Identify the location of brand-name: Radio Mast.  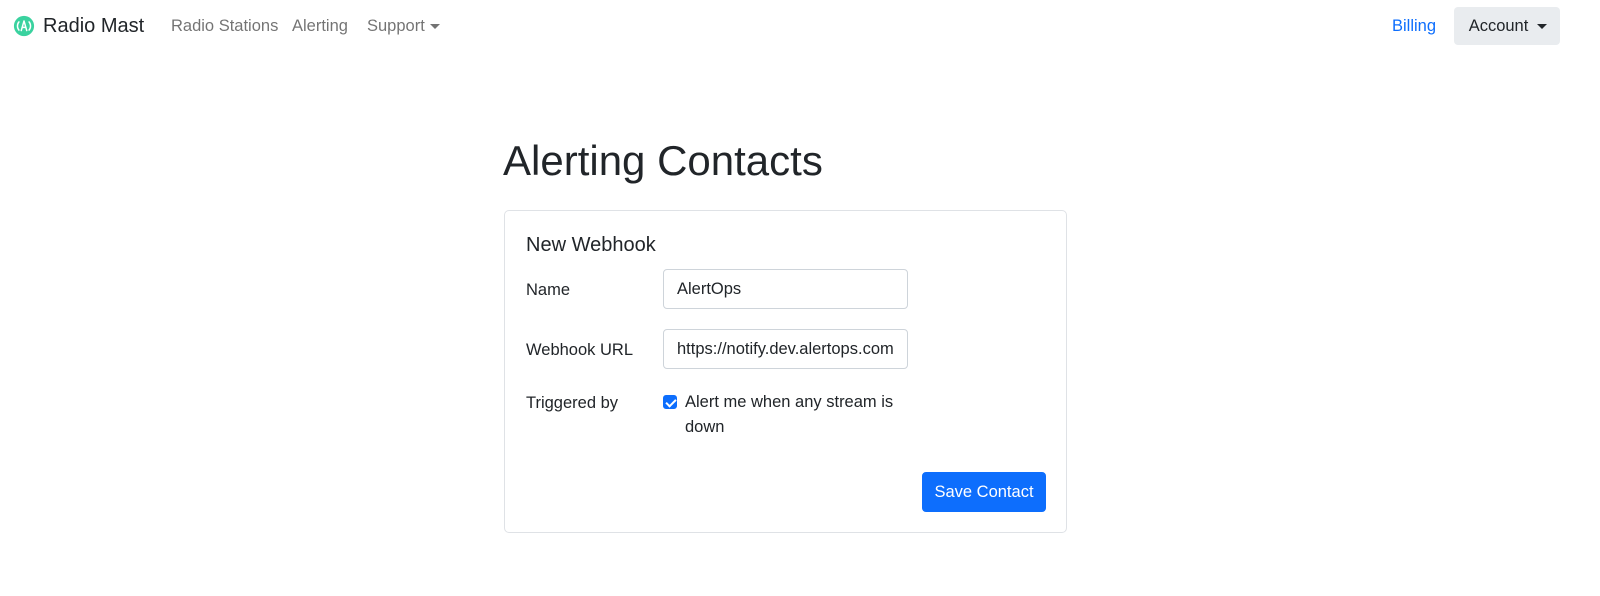
(94, 26).